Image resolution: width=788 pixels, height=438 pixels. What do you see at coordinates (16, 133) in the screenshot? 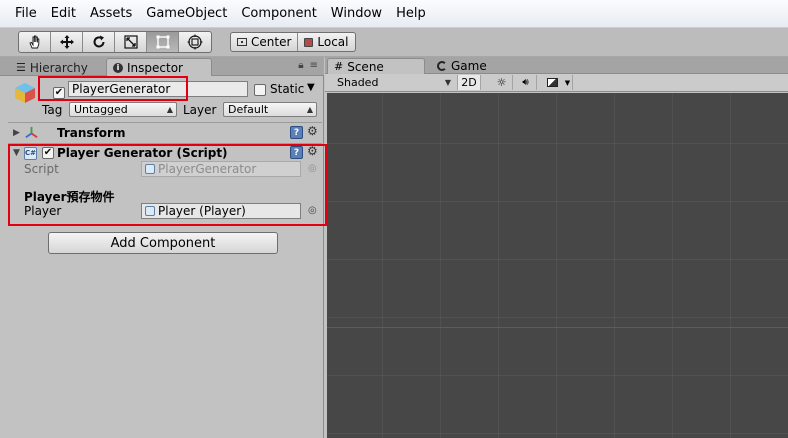
I see `transform-foldout-icon: ▶` at bounding box center [16, 133].